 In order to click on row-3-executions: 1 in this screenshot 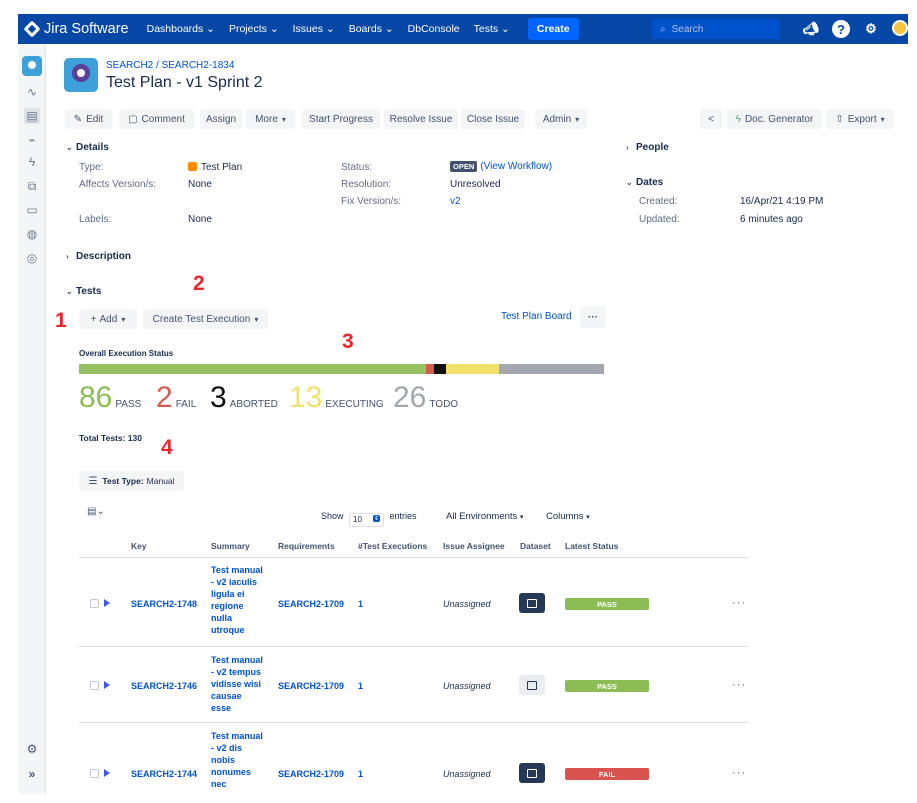, I will do `click(360, 774)`.